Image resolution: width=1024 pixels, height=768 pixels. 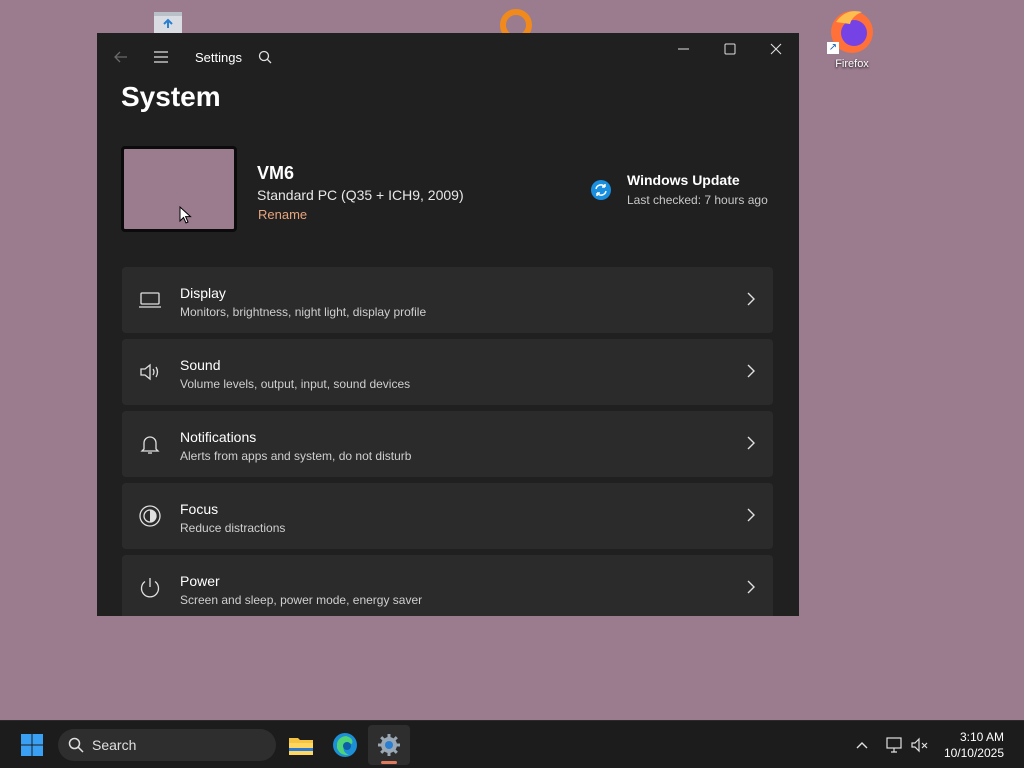 What do you see at coordinates (150, 300) in the screenshot?
I see `monitor-icon` at bounding box center [150, 300].